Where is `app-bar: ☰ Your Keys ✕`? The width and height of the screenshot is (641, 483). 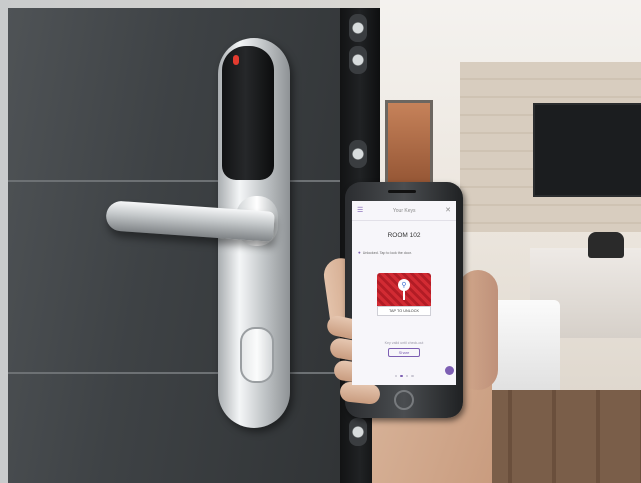 app-bar: ☰ Your Keys ✕ is located at coordinates (404, 211).